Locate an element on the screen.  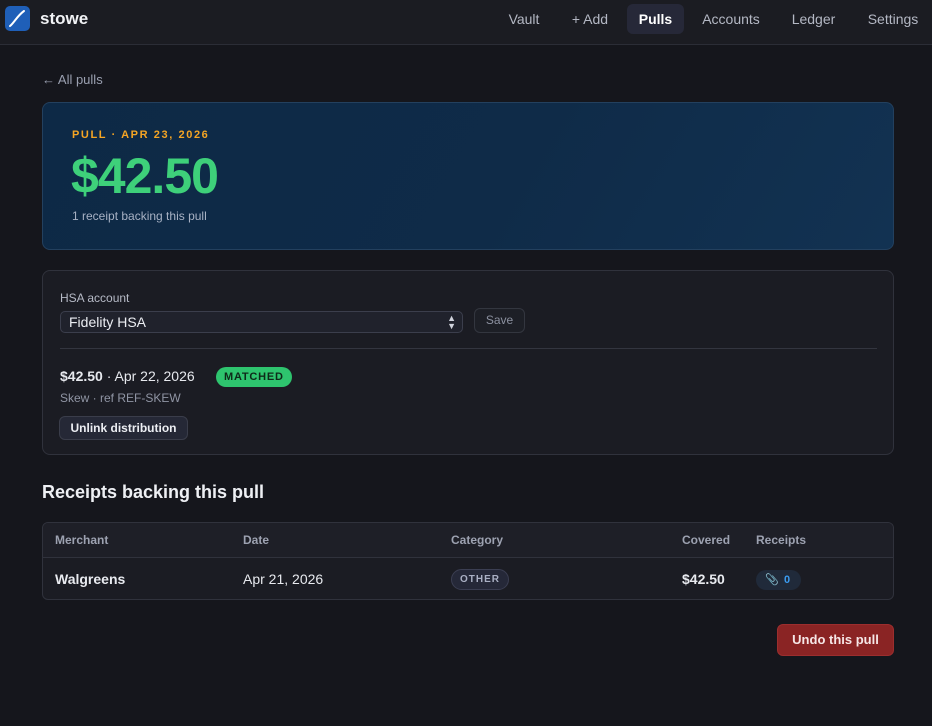
table-header: Merchant Date Category Covered Receipts is located at coordinates (468, 540).